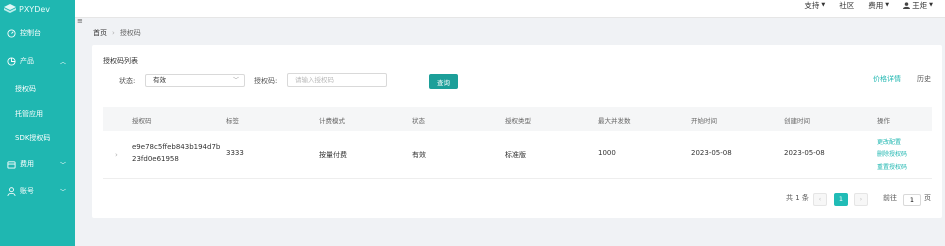  Describe the element at coordinates (35, 9) in the screenshot. I see `app-title: PXYDev` at that location.